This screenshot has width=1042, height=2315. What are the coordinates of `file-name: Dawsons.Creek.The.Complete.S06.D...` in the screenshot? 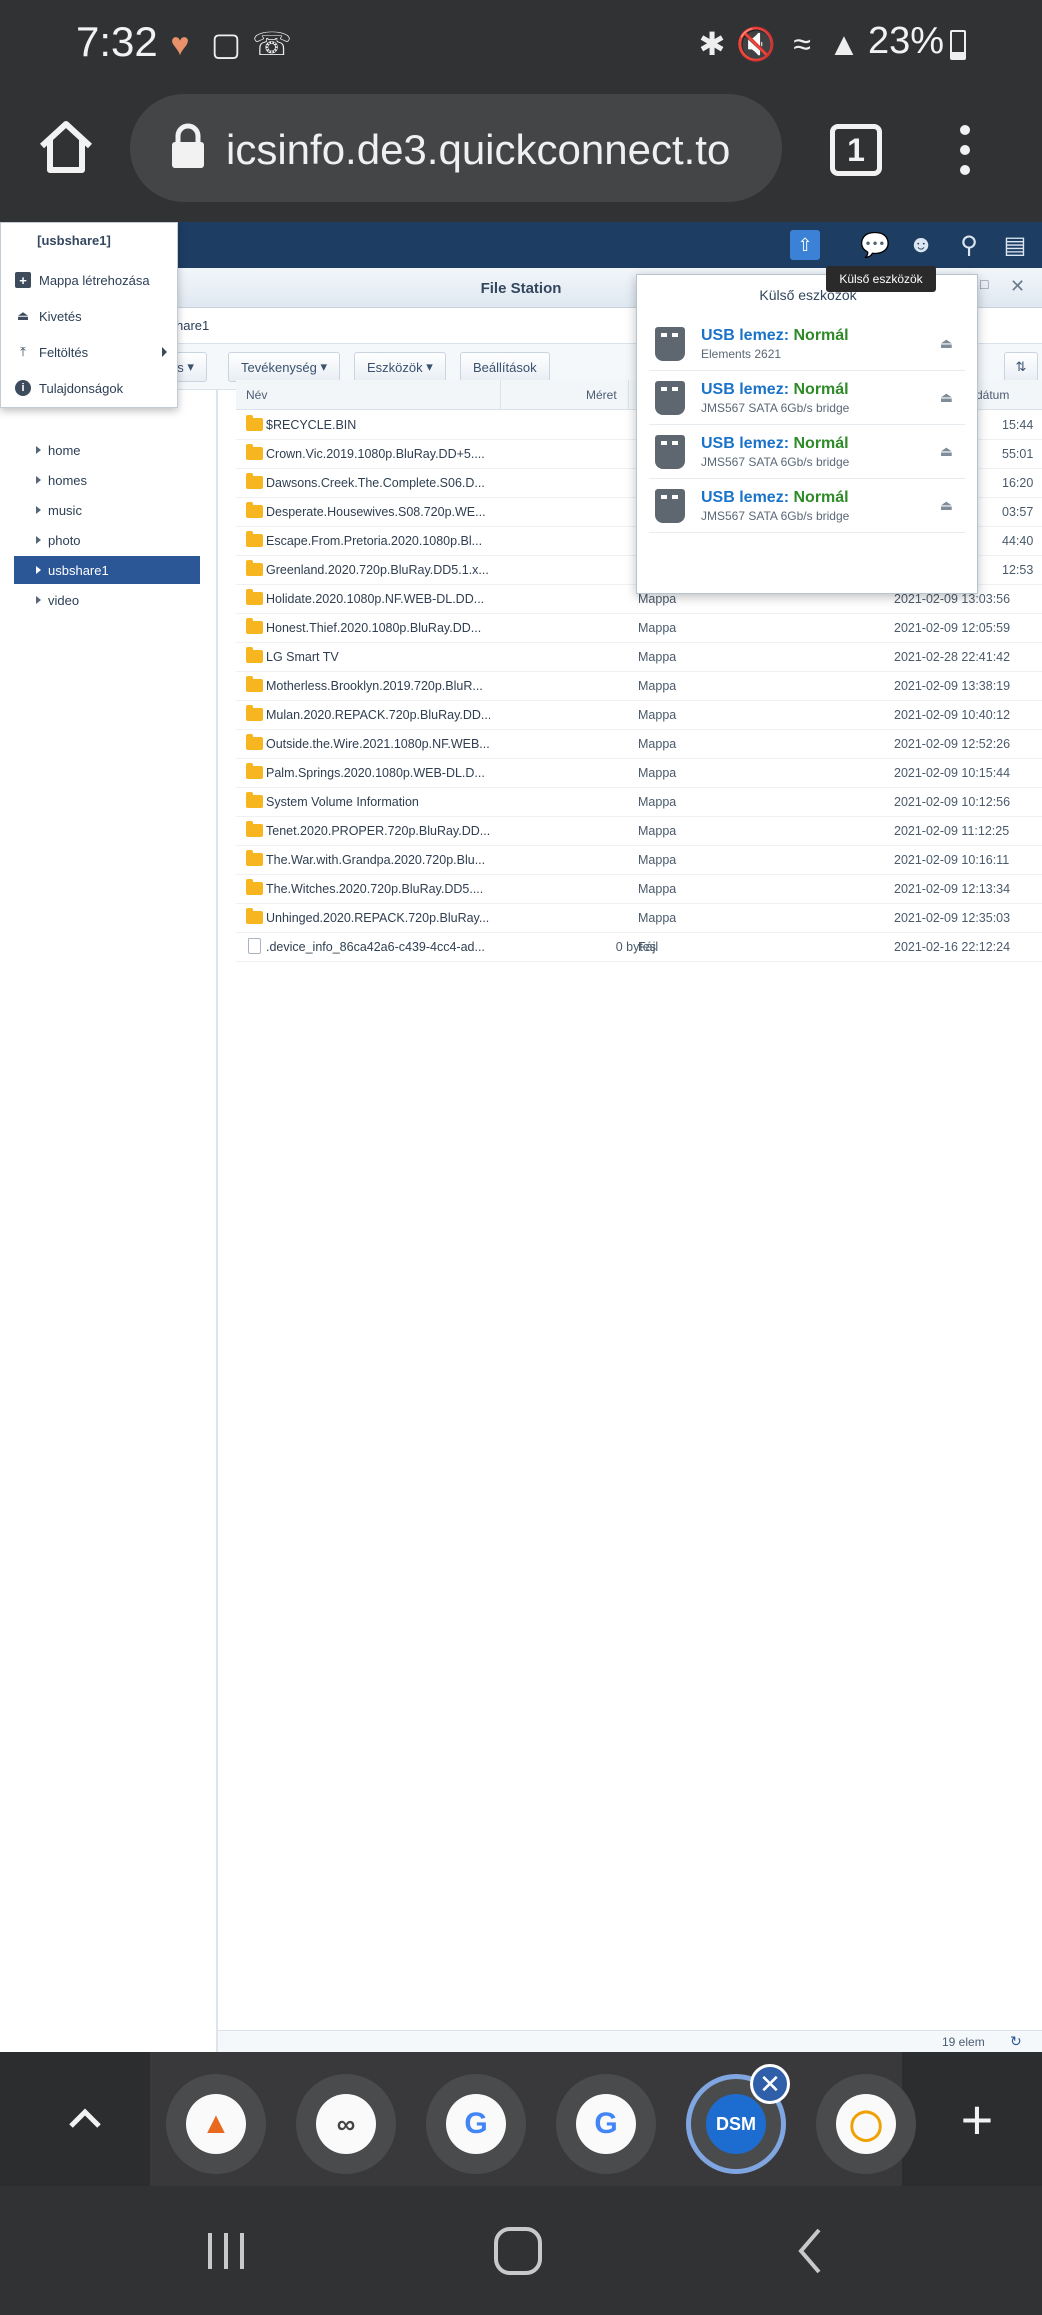 It's located at (375, 483).